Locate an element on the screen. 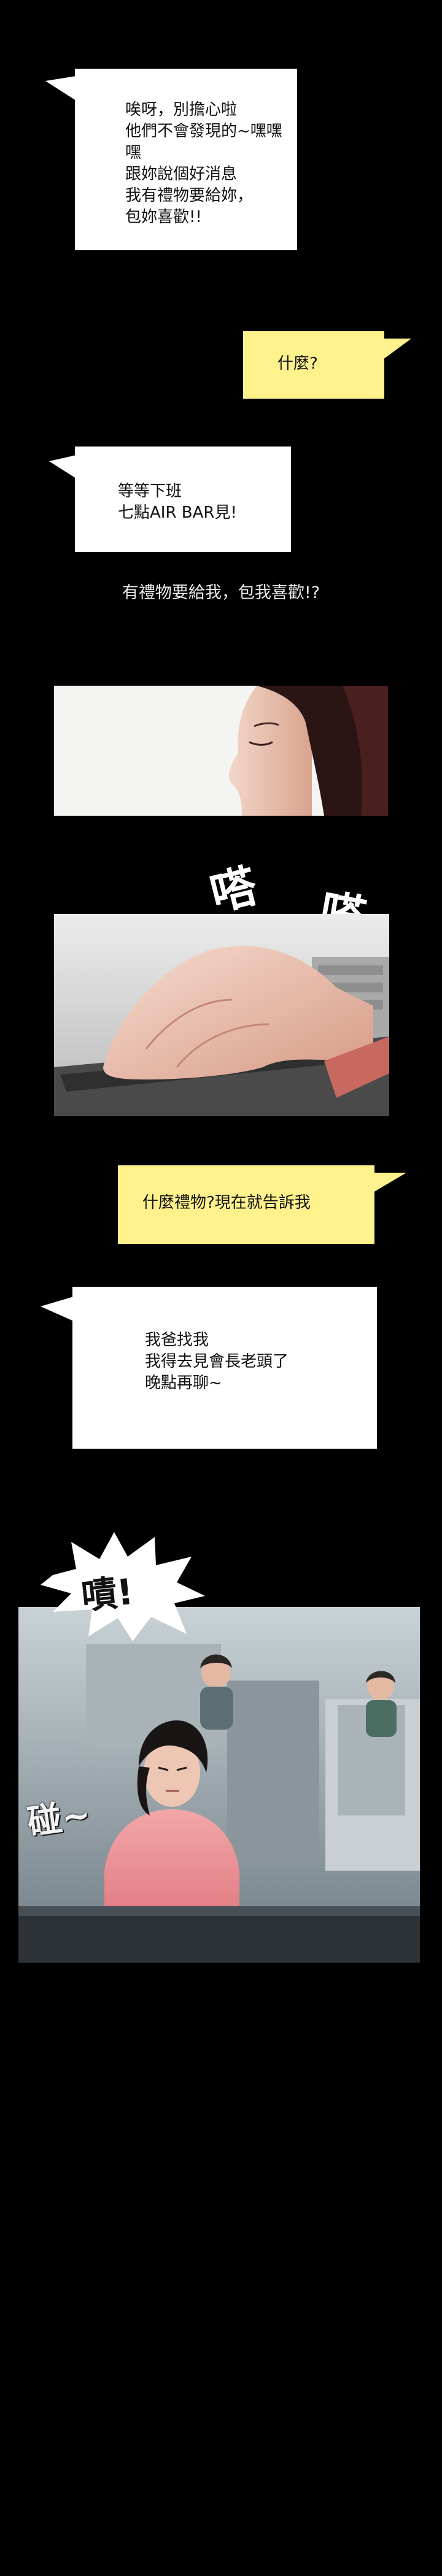 The image size is (442, 2576). speech-bubble-3: 等等下班 七點AIR BAR見! is located at coordinates (183, 499).